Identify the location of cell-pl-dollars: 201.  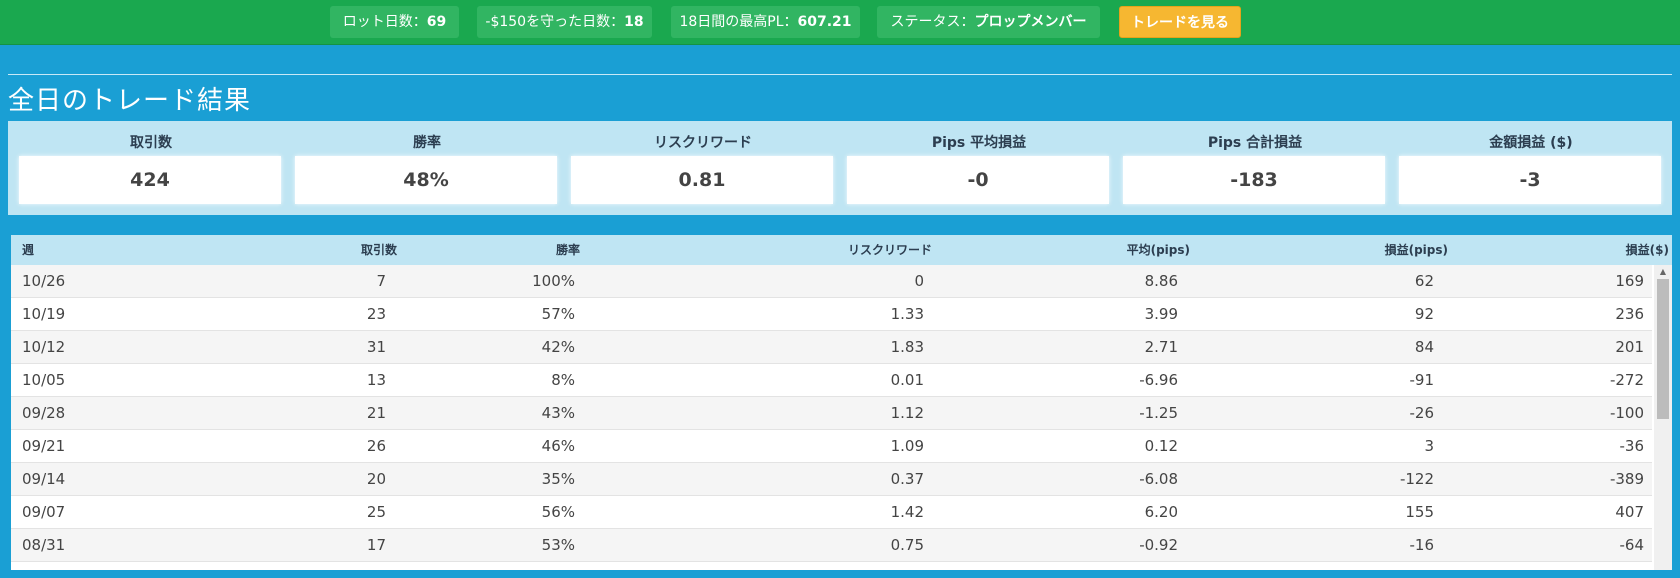
(1629, 347).